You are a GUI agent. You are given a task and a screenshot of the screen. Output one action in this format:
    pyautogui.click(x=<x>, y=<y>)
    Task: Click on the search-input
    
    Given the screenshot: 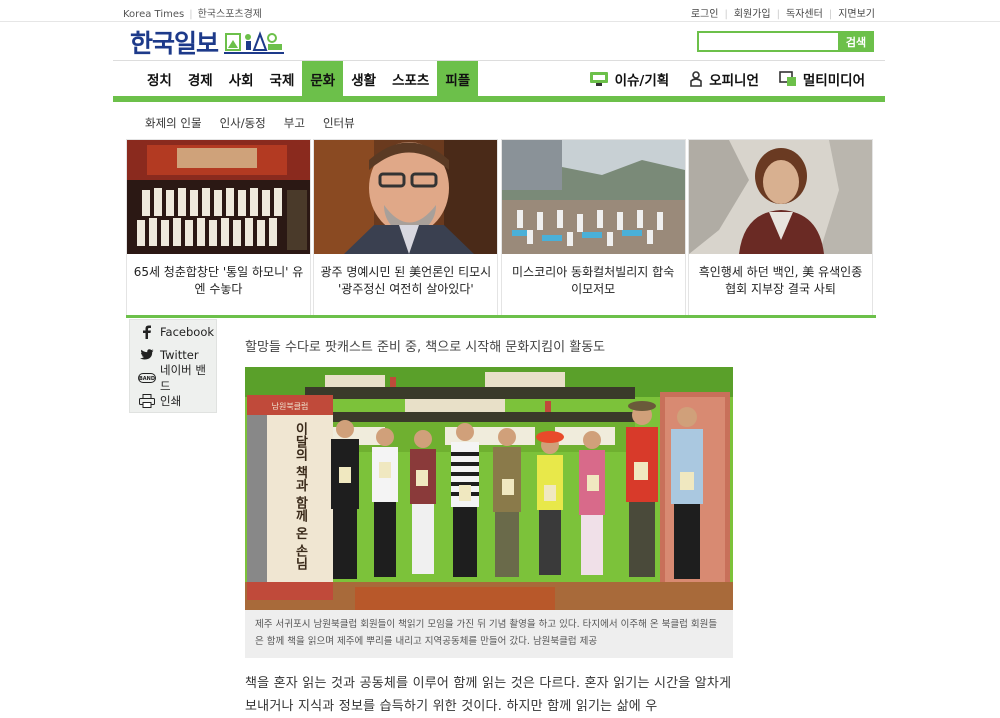 What is the action you would take?
    pyautogui.click(x=767, y=41)
    